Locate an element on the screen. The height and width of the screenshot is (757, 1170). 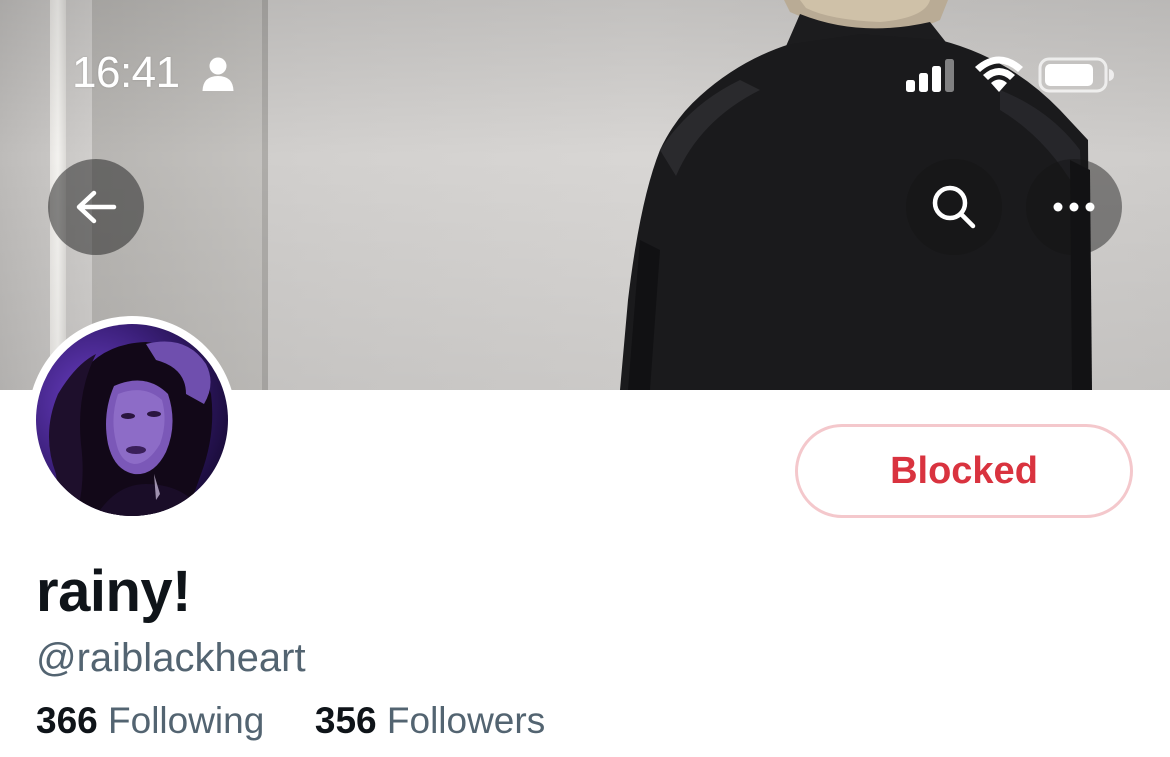
wifi-icon is located at coordinates (999, 74).